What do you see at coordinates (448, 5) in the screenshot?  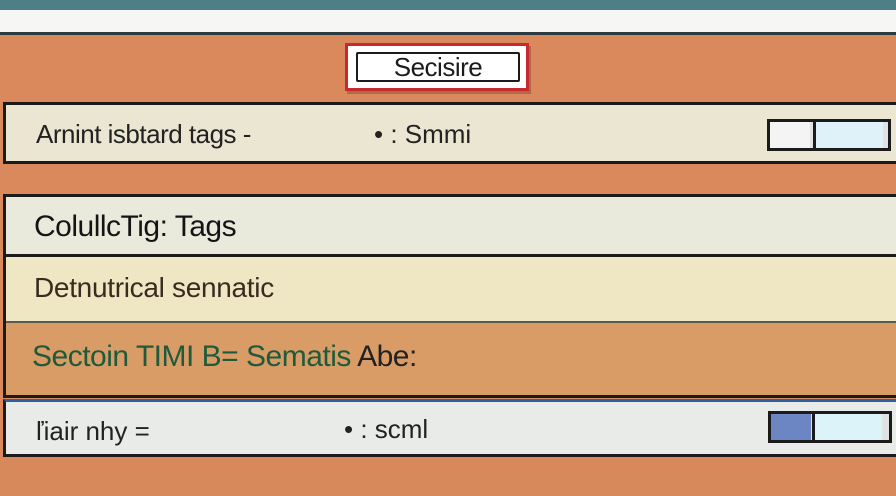 I see `top-bar` at bounding box center [448, 5].